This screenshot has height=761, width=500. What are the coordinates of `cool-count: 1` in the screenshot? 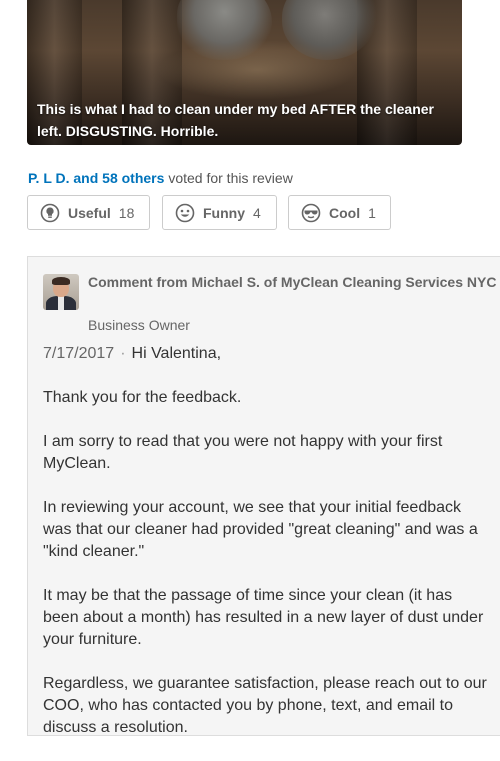 It's located at (372, 212).